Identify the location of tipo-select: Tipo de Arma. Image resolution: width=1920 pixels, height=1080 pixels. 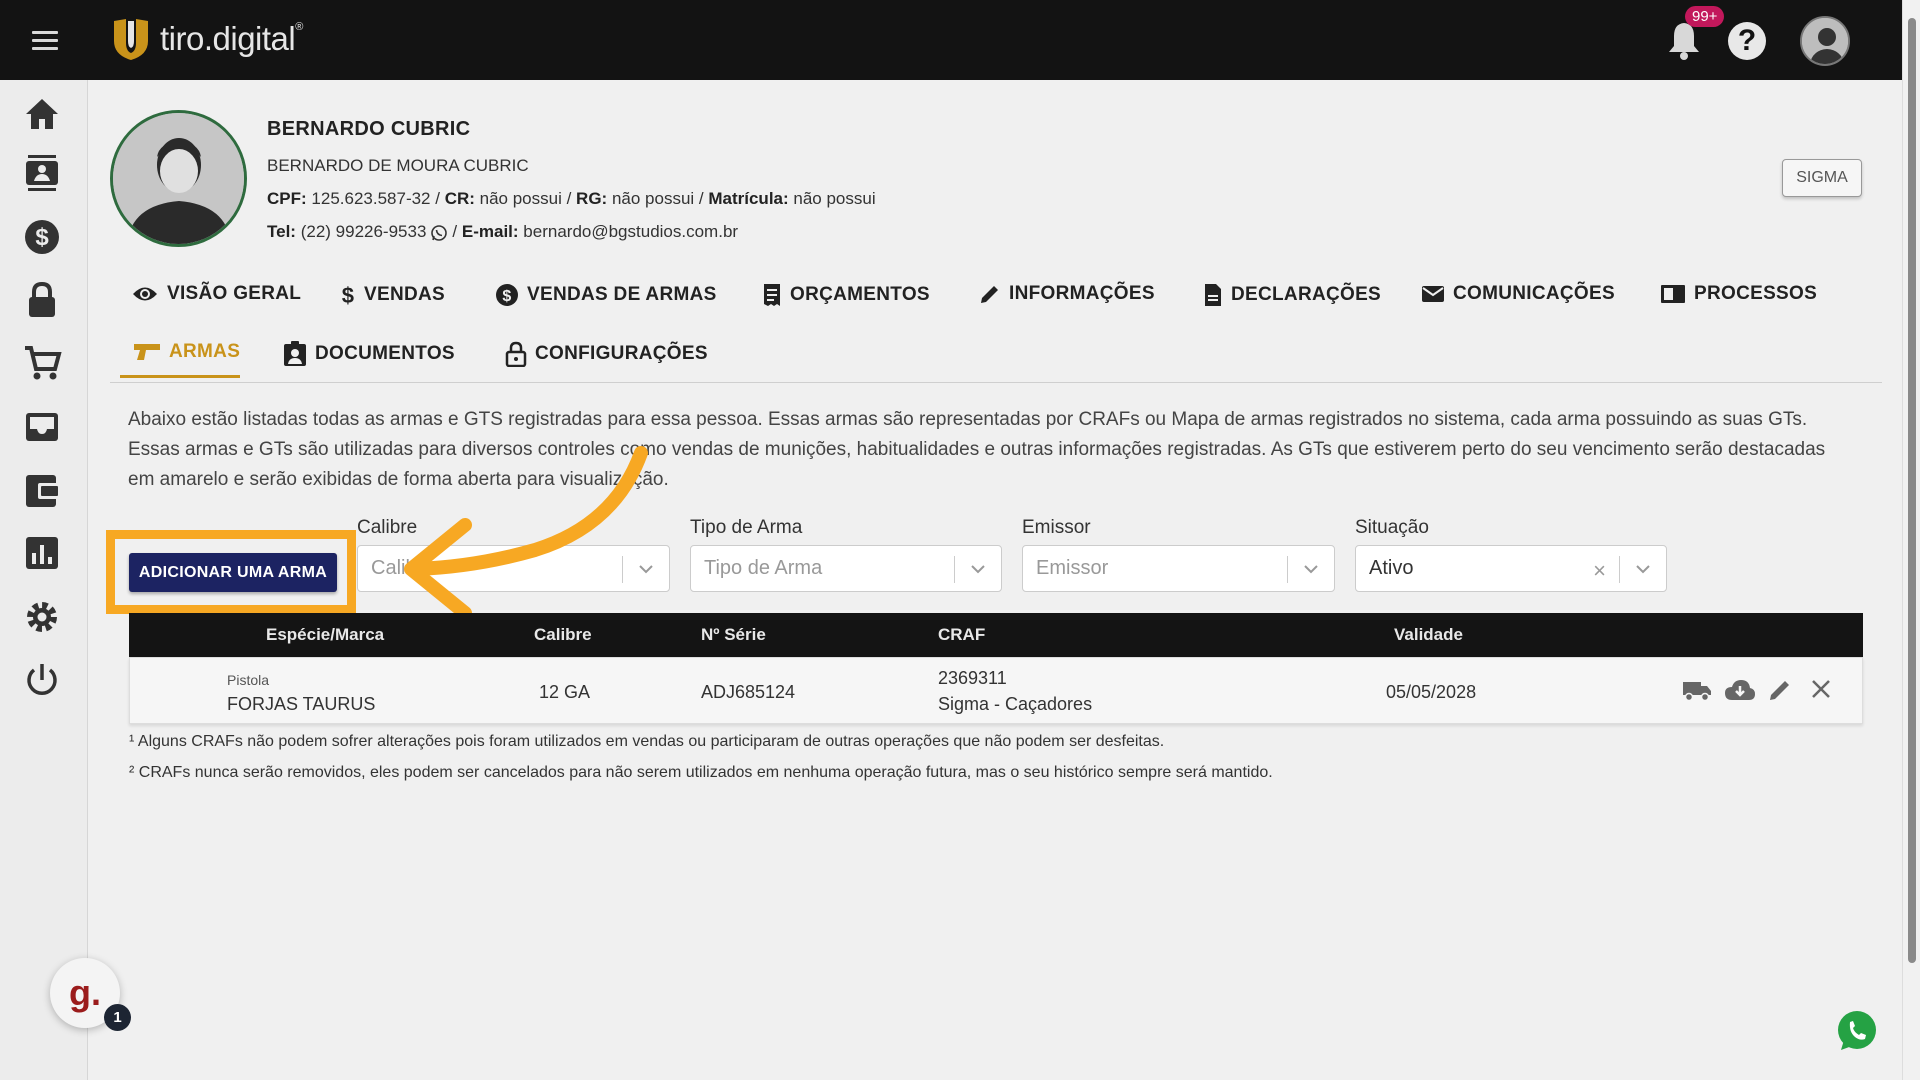
(846, 568).